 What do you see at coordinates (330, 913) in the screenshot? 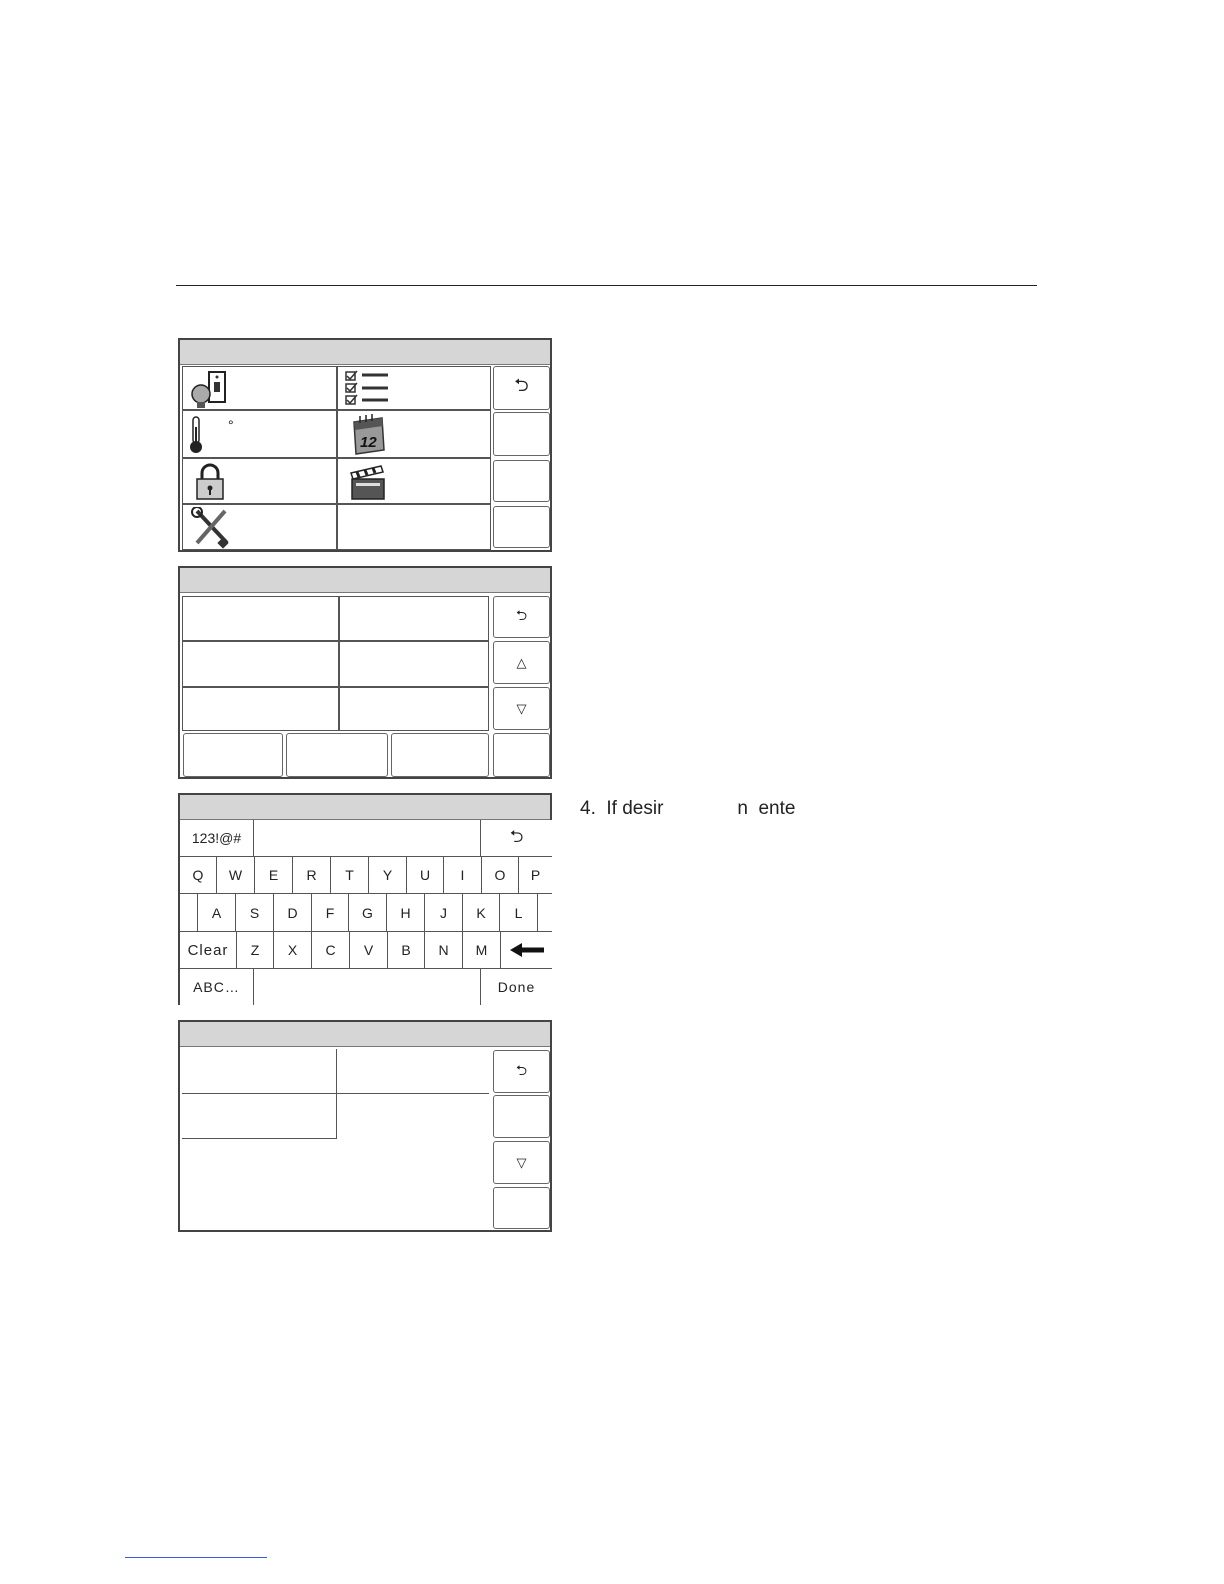
I see `key-f: F` at bounding box center [330, 913].